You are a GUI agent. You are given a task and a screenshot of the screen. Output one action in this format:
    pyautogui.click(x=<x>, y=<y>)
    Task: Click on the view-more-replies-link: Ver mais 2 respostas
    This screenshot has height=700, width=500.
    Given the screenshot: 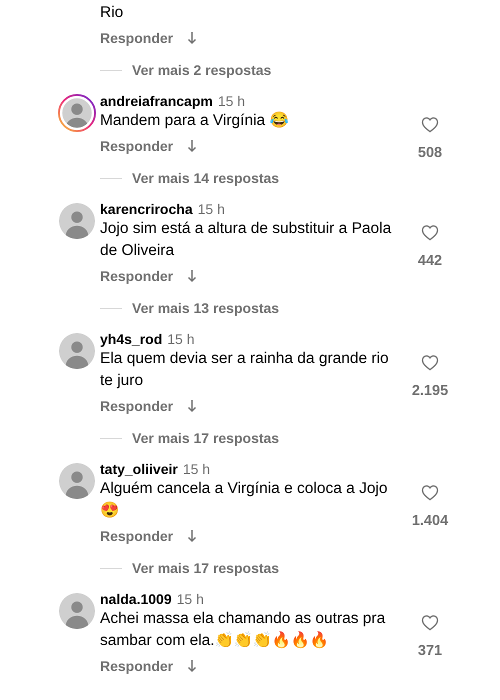 What is the action you would take?
    pyautogui.click(x=202, y=70)
    